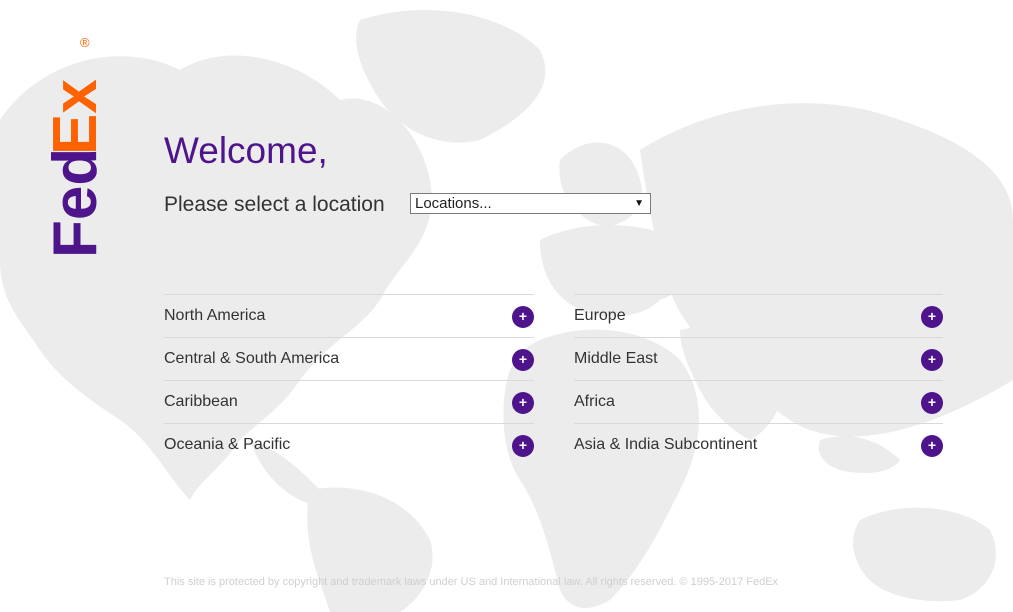 Image resolution: width=1013 pixels, height=612 pixels. What do you see at coordinates (274, 204) in the screenshot?
I see `location-prompt: Please select a location` at bounding box center [274, 204].